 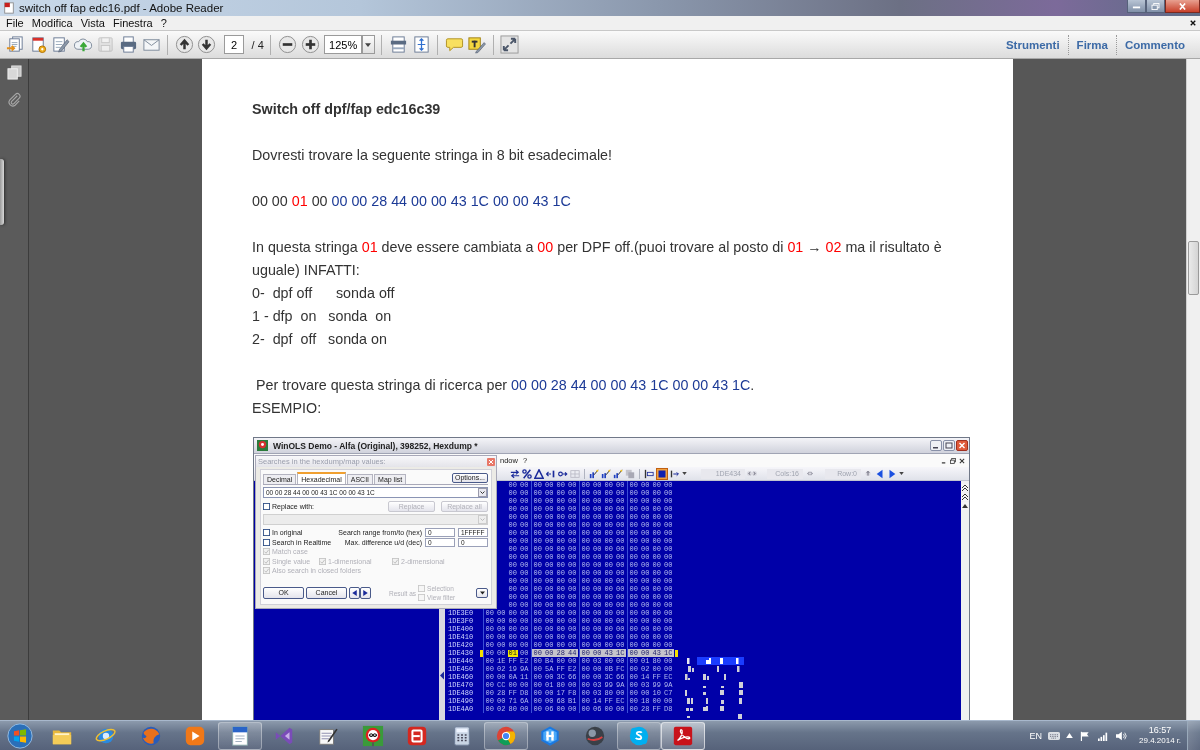 I want to click on document-pen-icon, so click(x=61, y=44).